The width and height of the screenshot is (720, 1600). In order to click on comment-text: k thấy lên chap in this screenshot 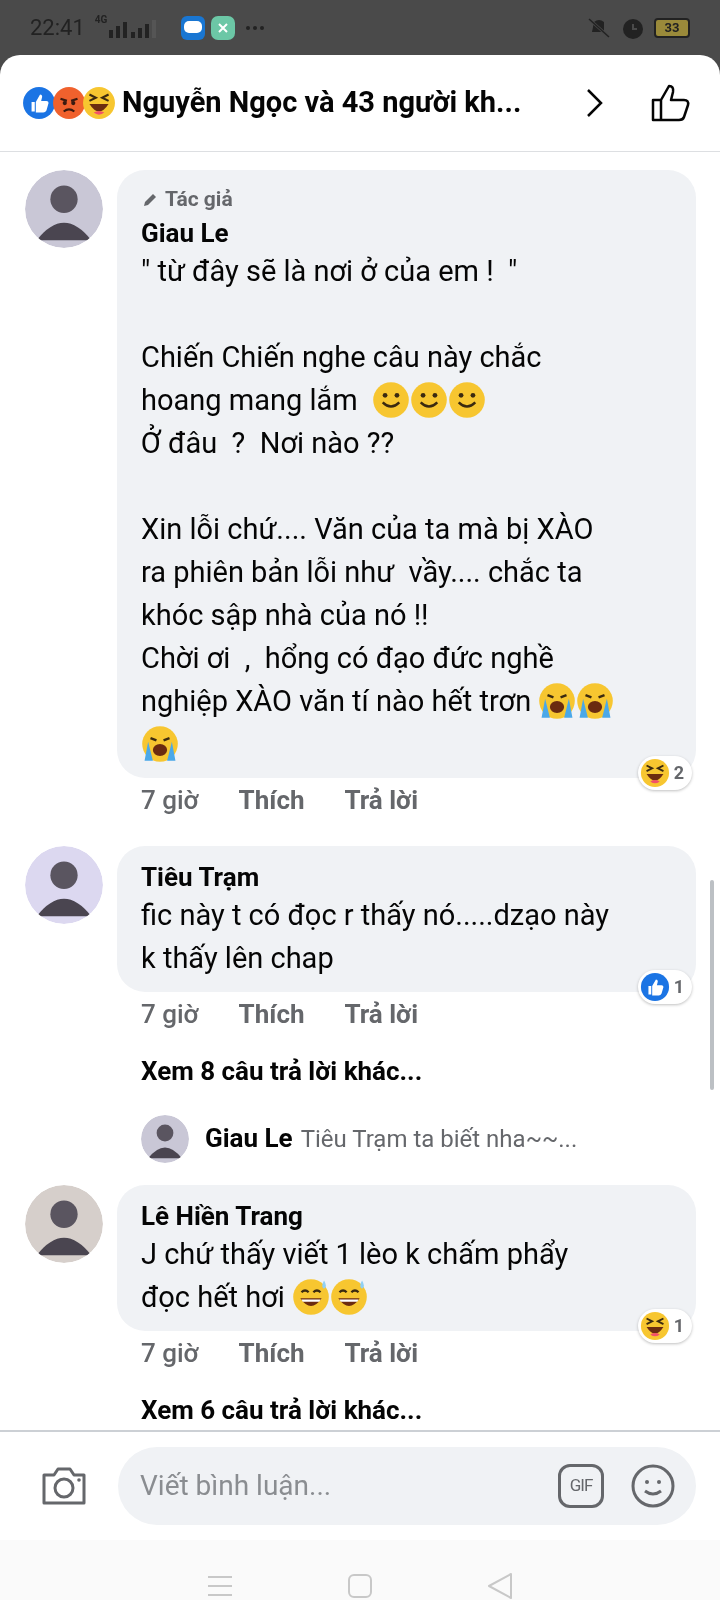, I will do `click(237, 958)`.